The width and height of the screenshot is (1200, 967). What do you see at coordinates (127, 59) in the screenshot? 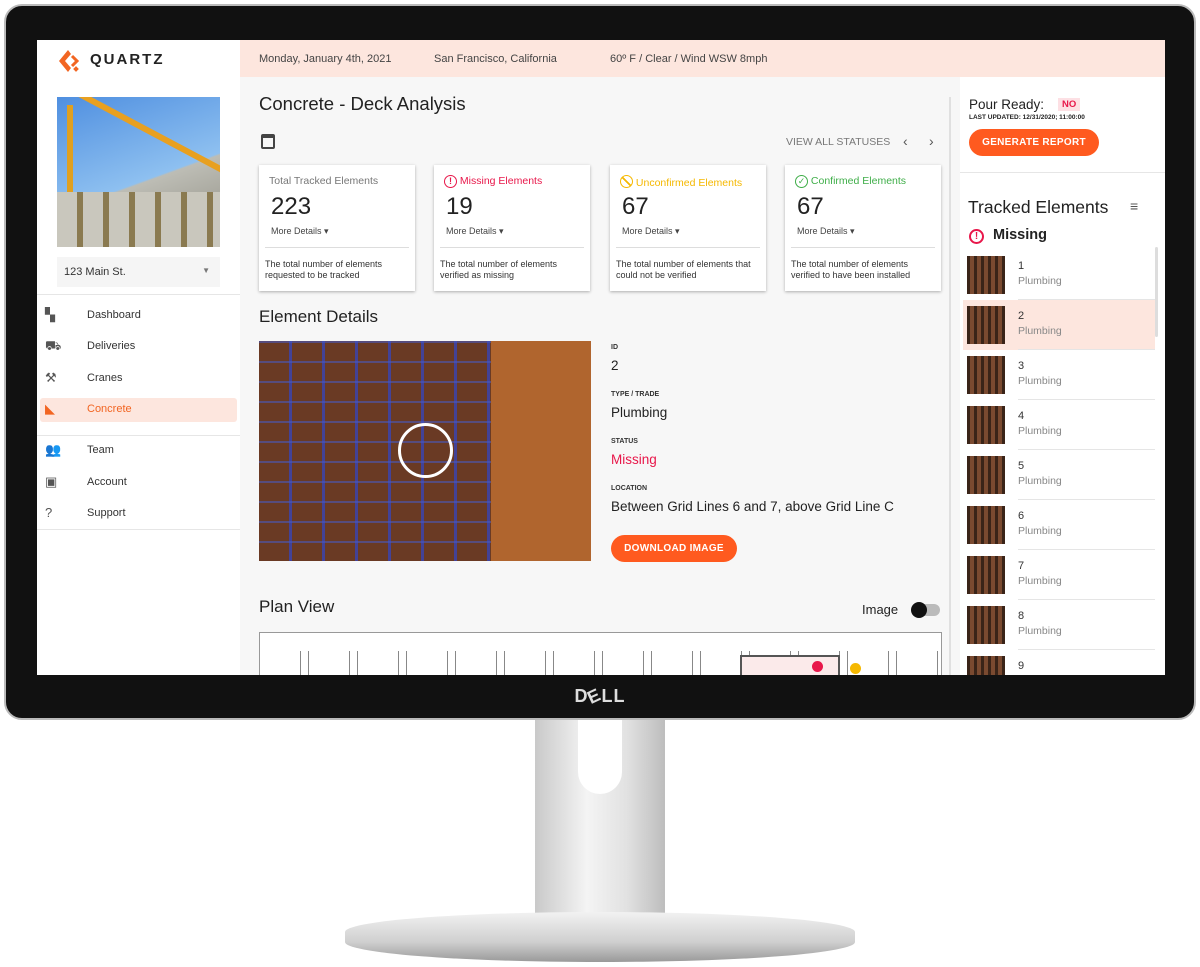
I see `brand-name: QUARTZ` at bounding box center [127, 59].